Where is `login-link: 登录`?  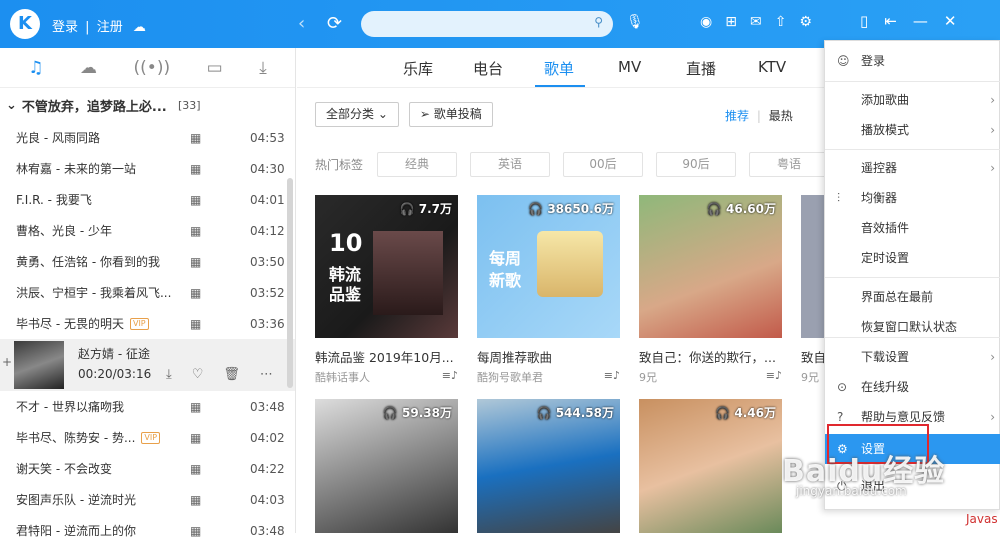
login-link: 登录 is located at coordinates (65, 27).